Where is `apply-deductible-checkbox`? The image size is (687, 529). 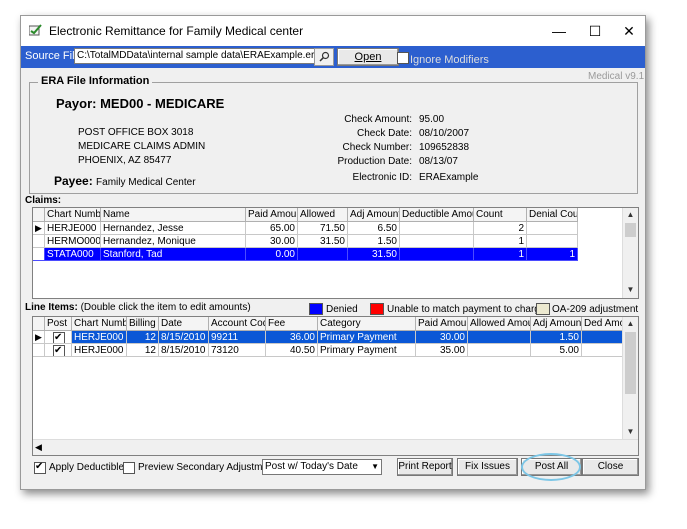 apply-deductible-checkbox is located at coordinates (40, 467).